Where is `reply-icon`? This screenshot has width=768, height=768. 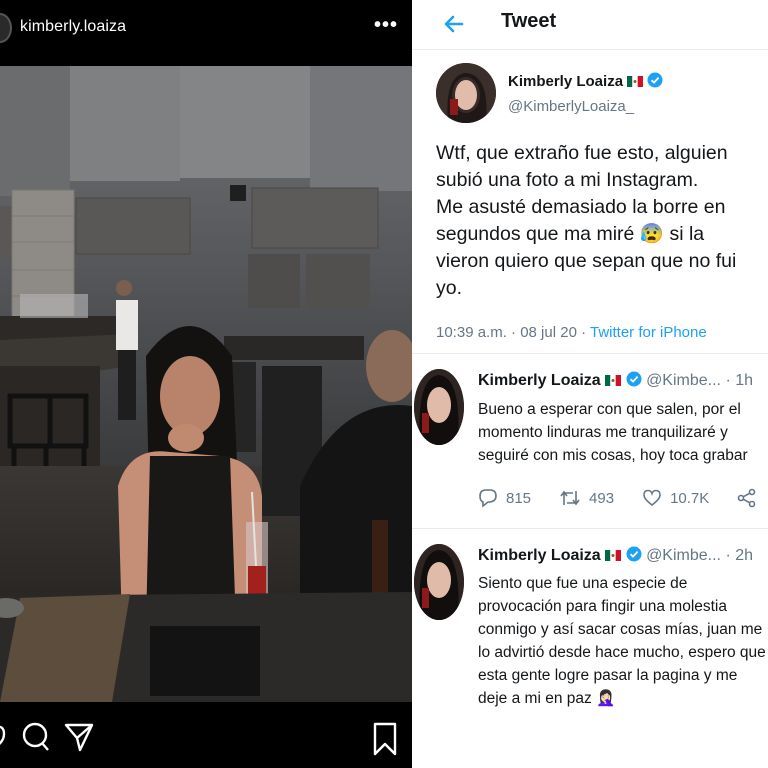
reply-icon is located at coordinates (488, 498).